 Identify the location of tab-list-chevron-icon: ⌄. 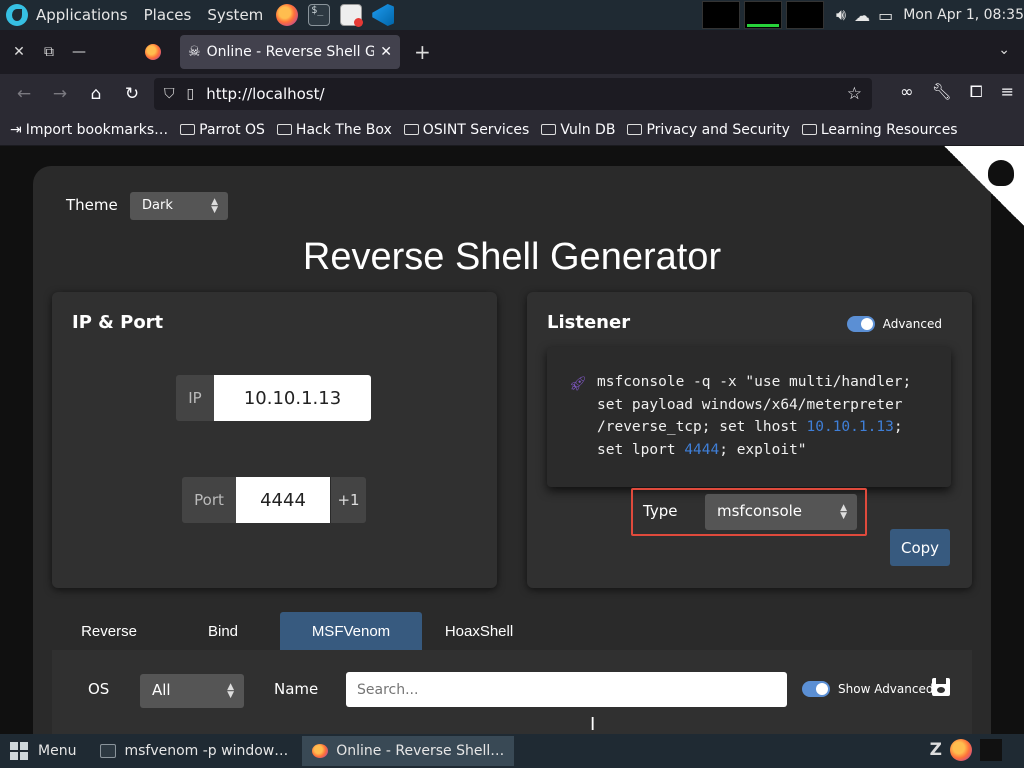
(1004, 50).